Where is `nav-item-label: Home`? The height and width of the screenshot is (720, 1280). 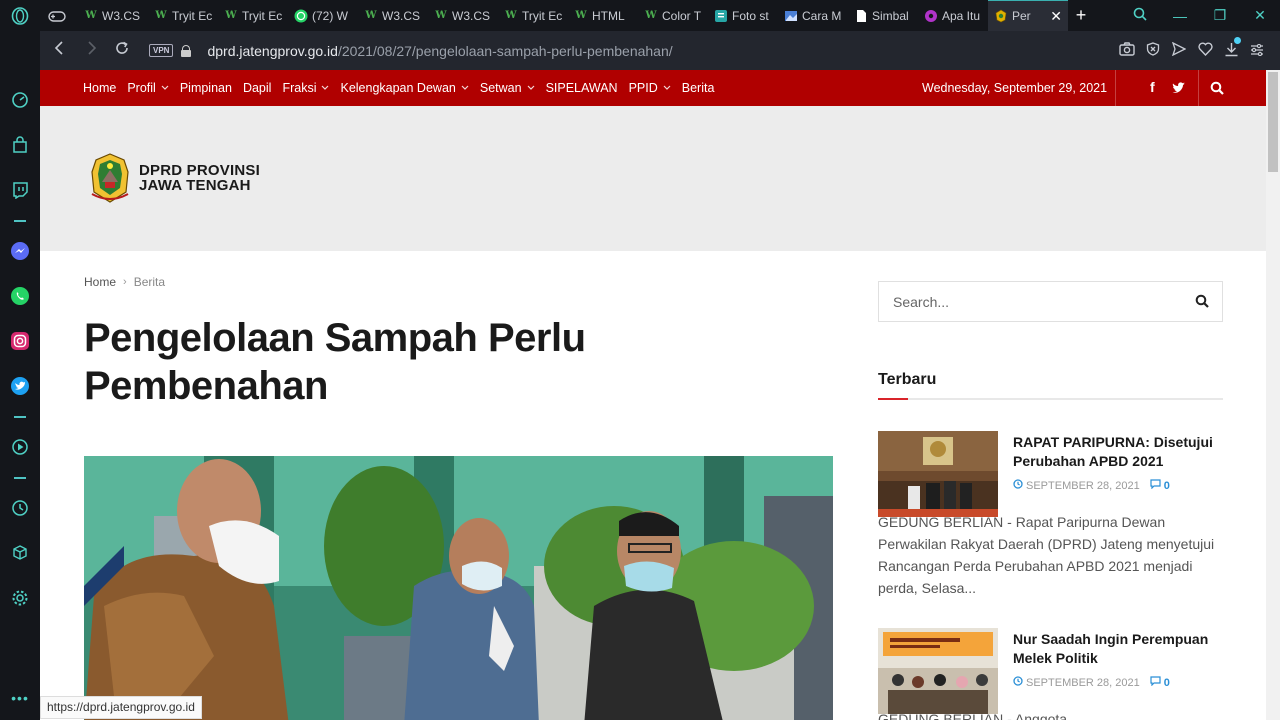
nav-item-label: Home is located at coordinates (100, 88).